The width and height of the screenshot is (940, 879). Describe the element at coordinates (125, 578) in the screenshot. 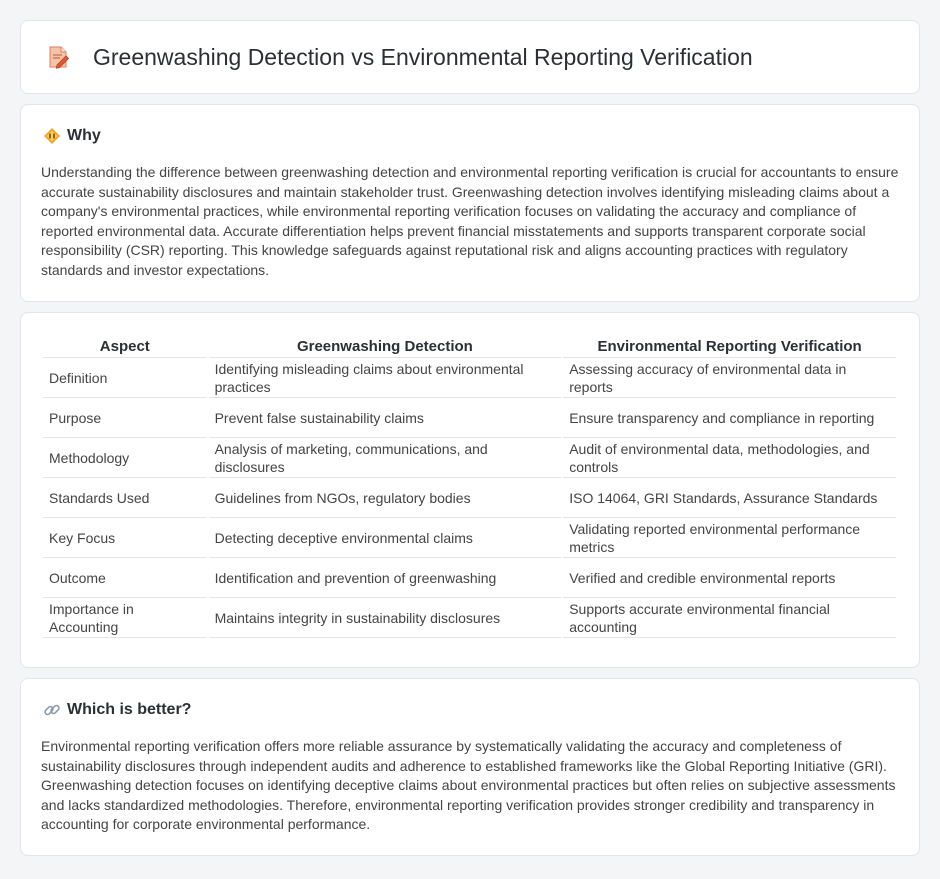

I see `row-aspect: Outcome` at that location.